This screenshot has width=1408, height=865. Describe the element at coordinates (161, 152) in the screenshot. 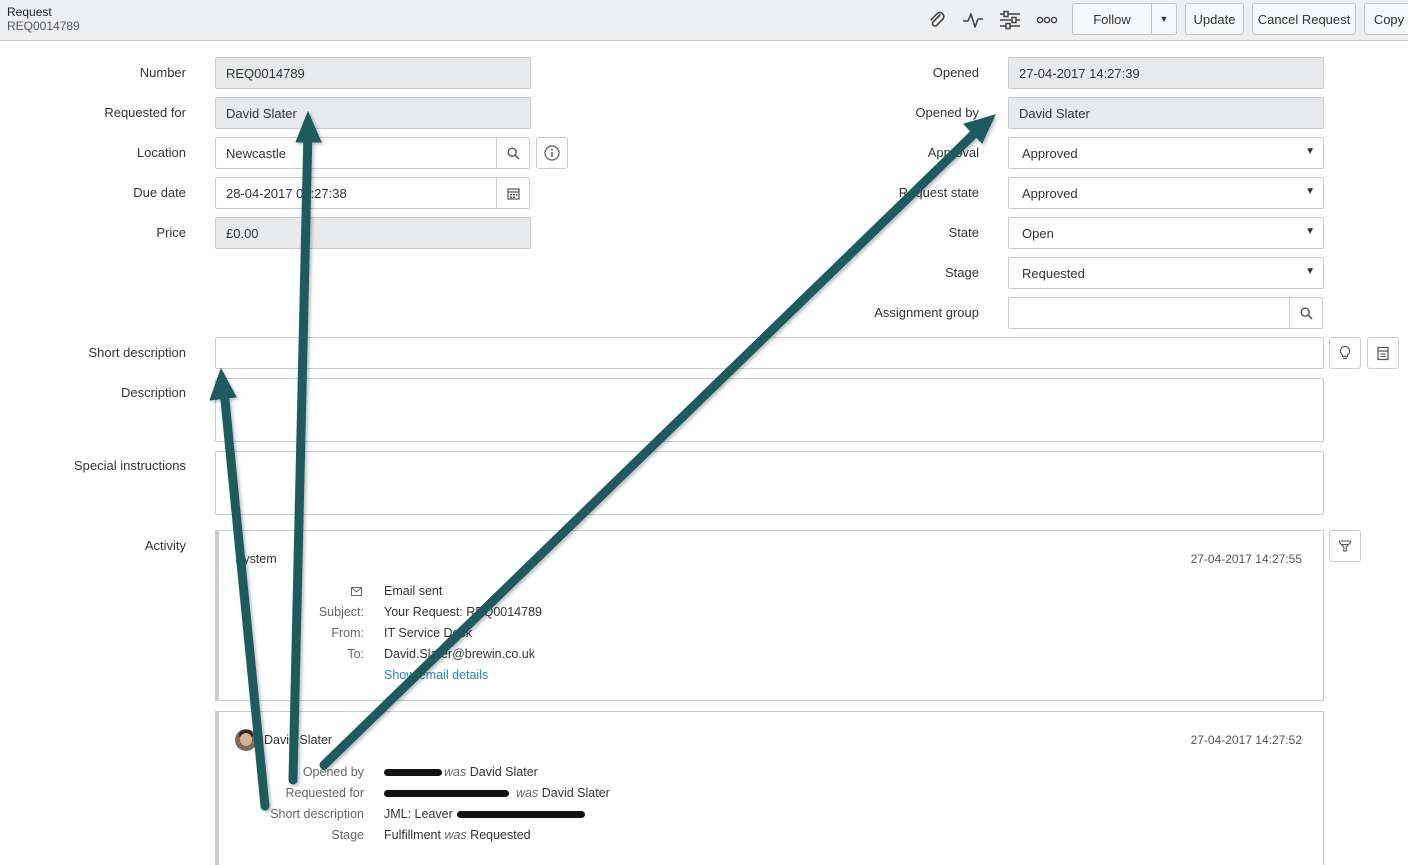

I see `location-label: Location` at that location.